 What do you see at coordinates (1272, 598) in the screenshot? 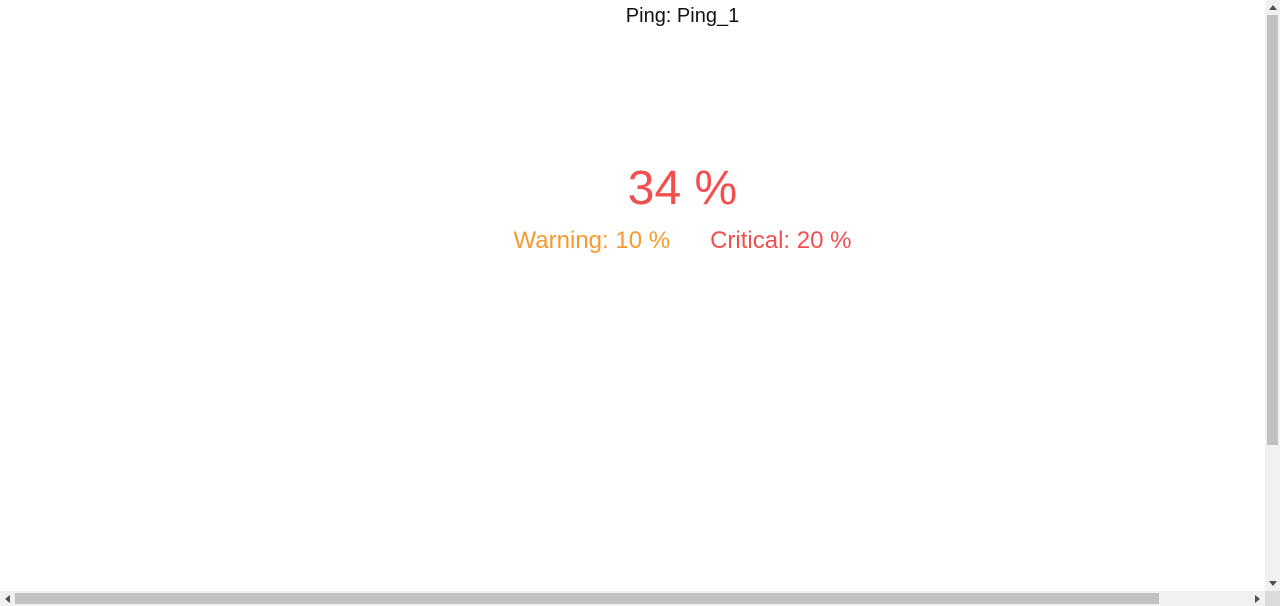
I see `scrollbar-corner` at bounding box center [1272, 598].